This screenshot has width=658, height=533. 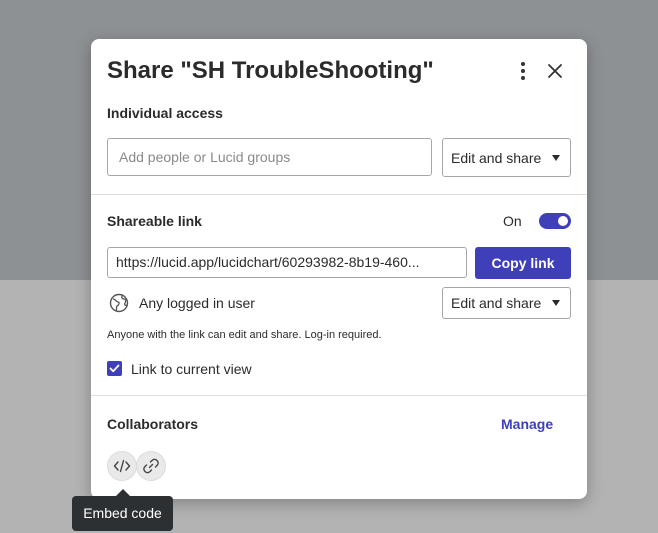 I want to click on copy-link-button: Copy link, so click(x=523, y=263).